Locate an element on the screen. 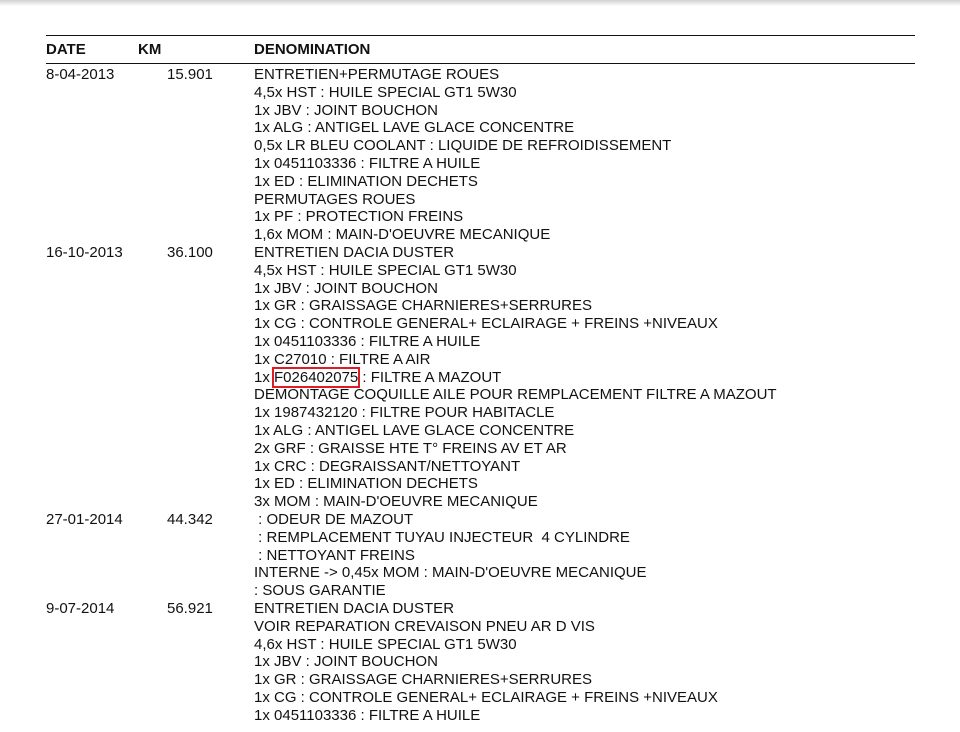 This screenshot has height=732, width=960. header-denomination: DENOMINATION is located at coordinates (312, 49).